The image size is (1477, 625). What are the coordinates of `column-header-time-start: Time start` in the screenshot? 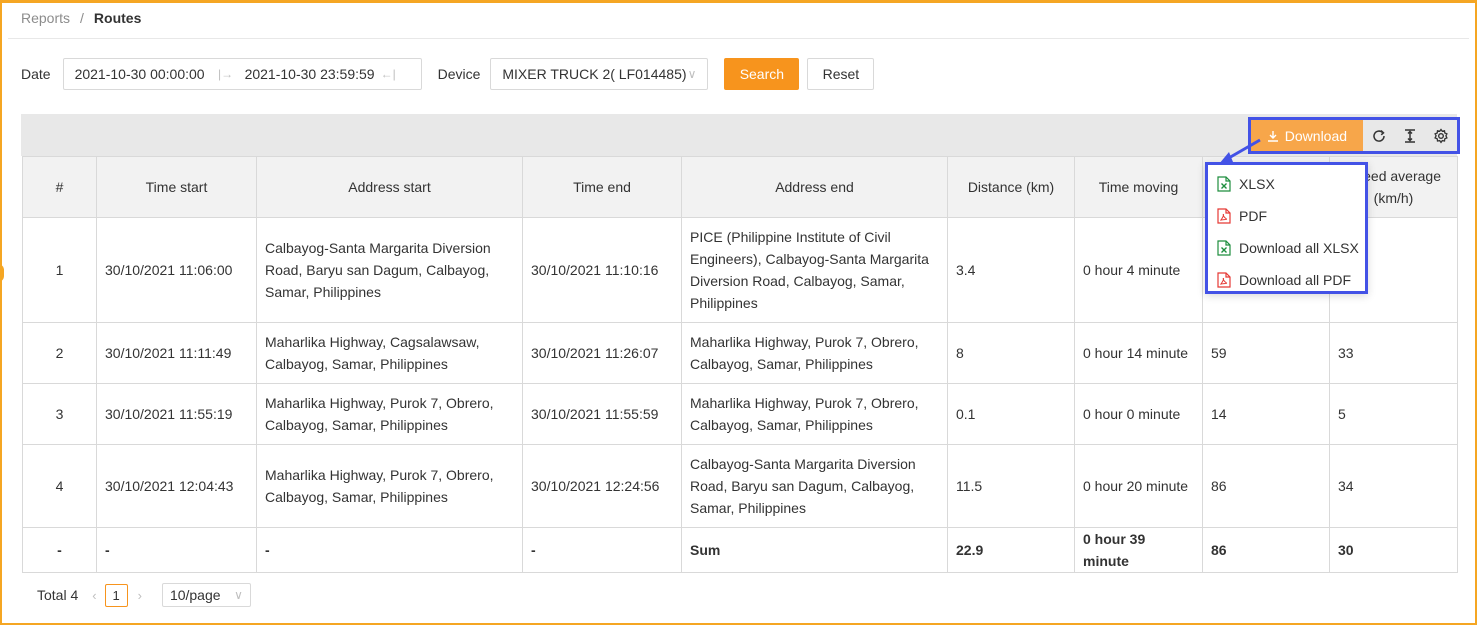 It's located at (176, 187).